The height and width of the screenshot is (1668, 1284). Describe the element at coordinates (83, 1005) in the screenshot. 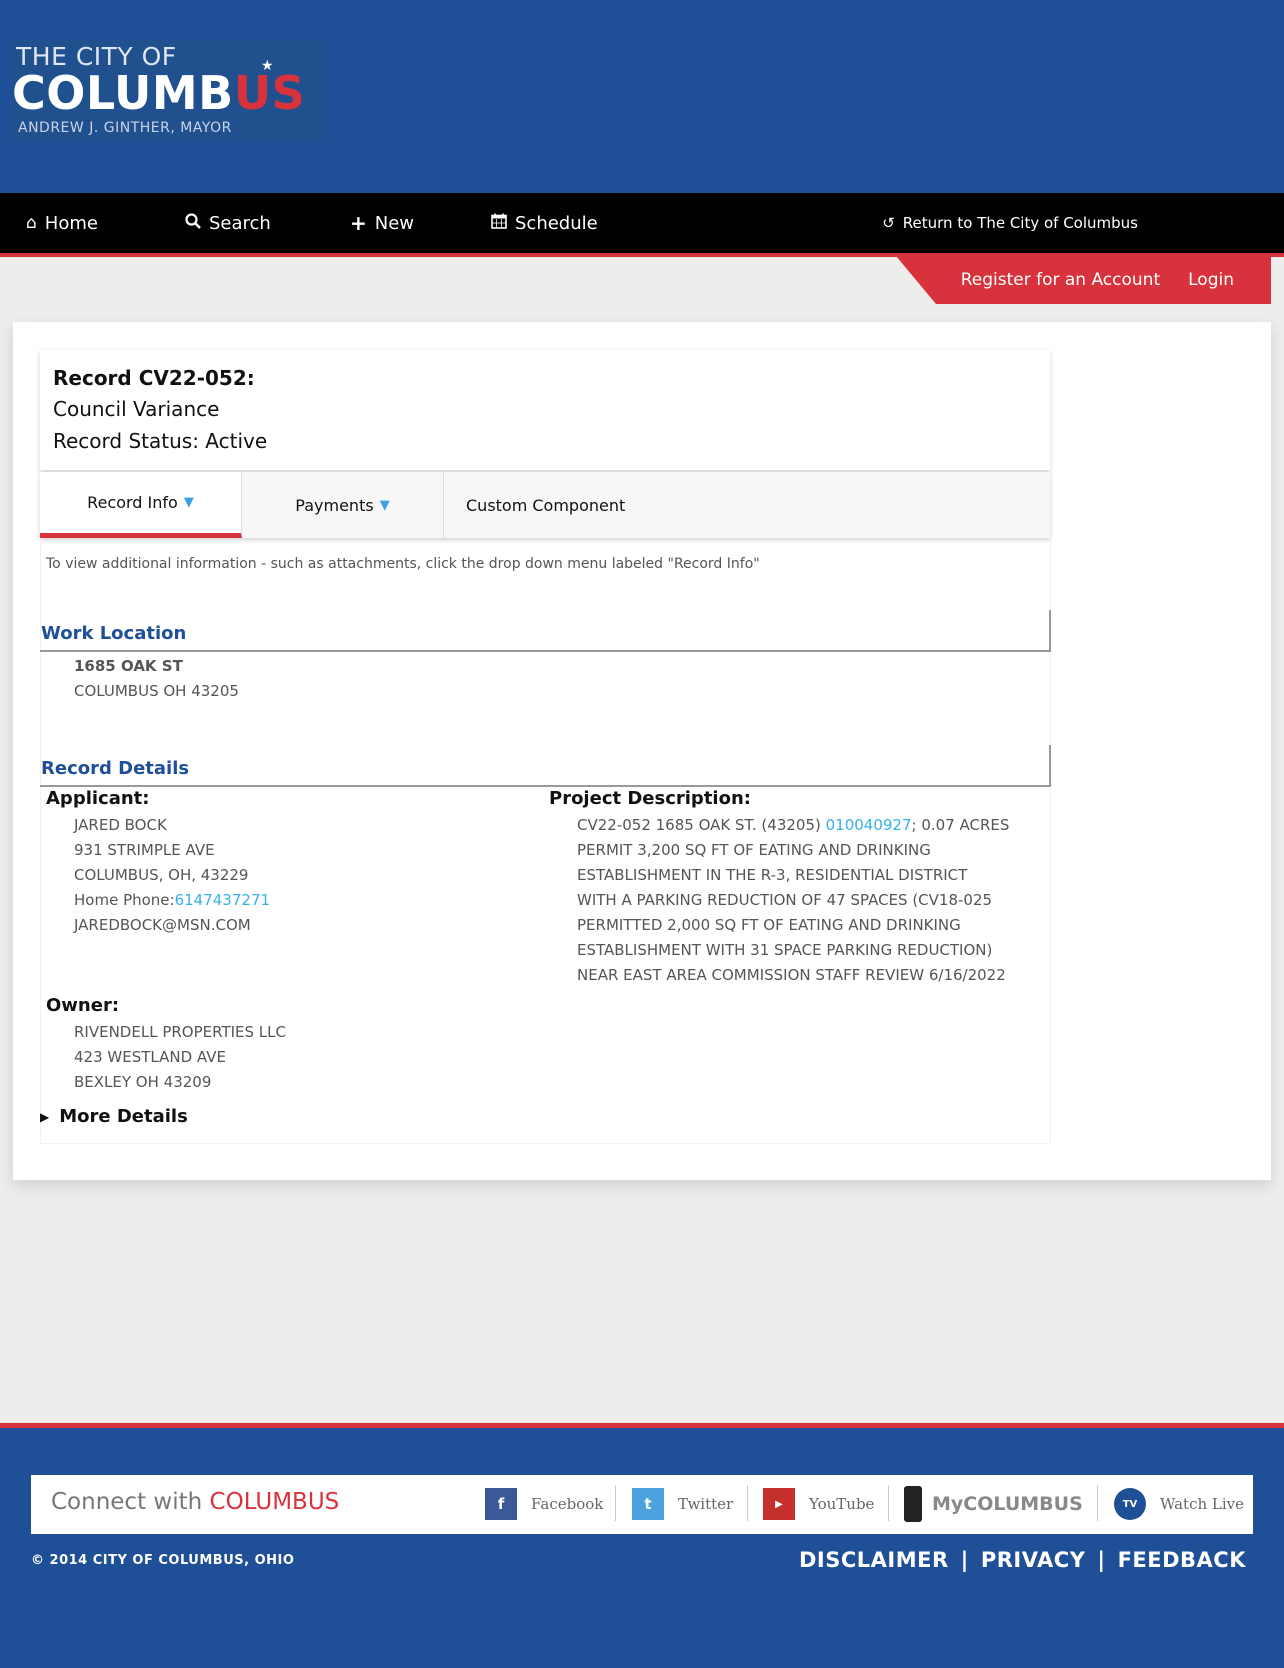

I see `owner-label: Owner:` at that location.